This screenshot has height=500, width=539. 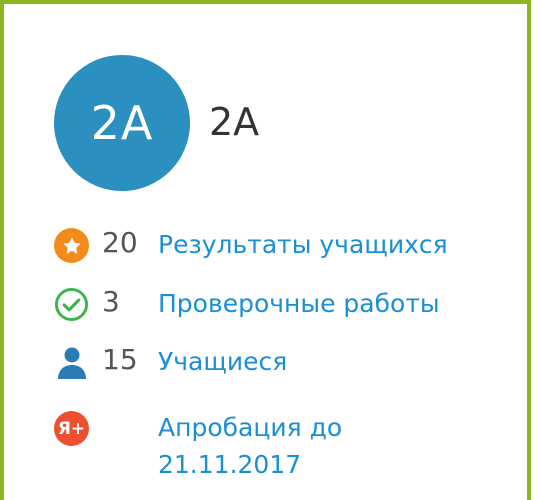 I want to click on star-badge-icon, so click(x=71, y=245).